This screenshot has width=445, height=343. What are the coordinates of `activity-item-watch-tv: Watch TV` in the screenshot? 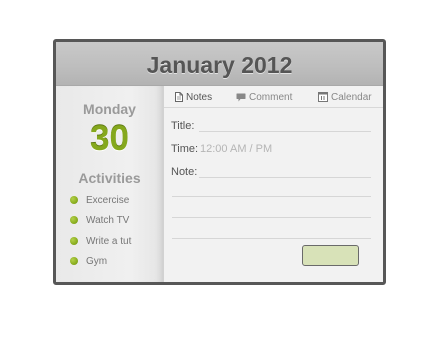 It's located at (99, 220).